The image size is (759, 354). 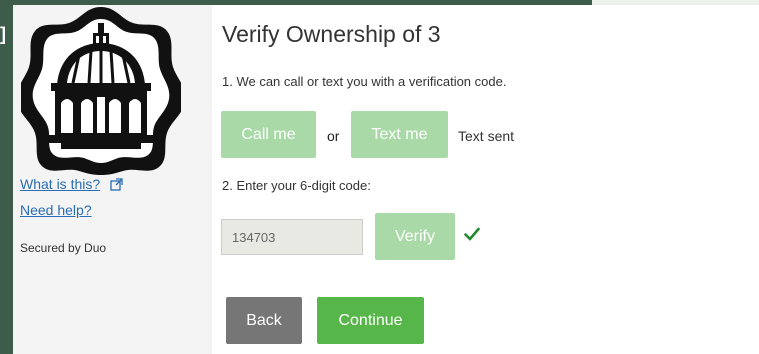 I want to click on verify-button: Verify, so click(x=415, y=236).